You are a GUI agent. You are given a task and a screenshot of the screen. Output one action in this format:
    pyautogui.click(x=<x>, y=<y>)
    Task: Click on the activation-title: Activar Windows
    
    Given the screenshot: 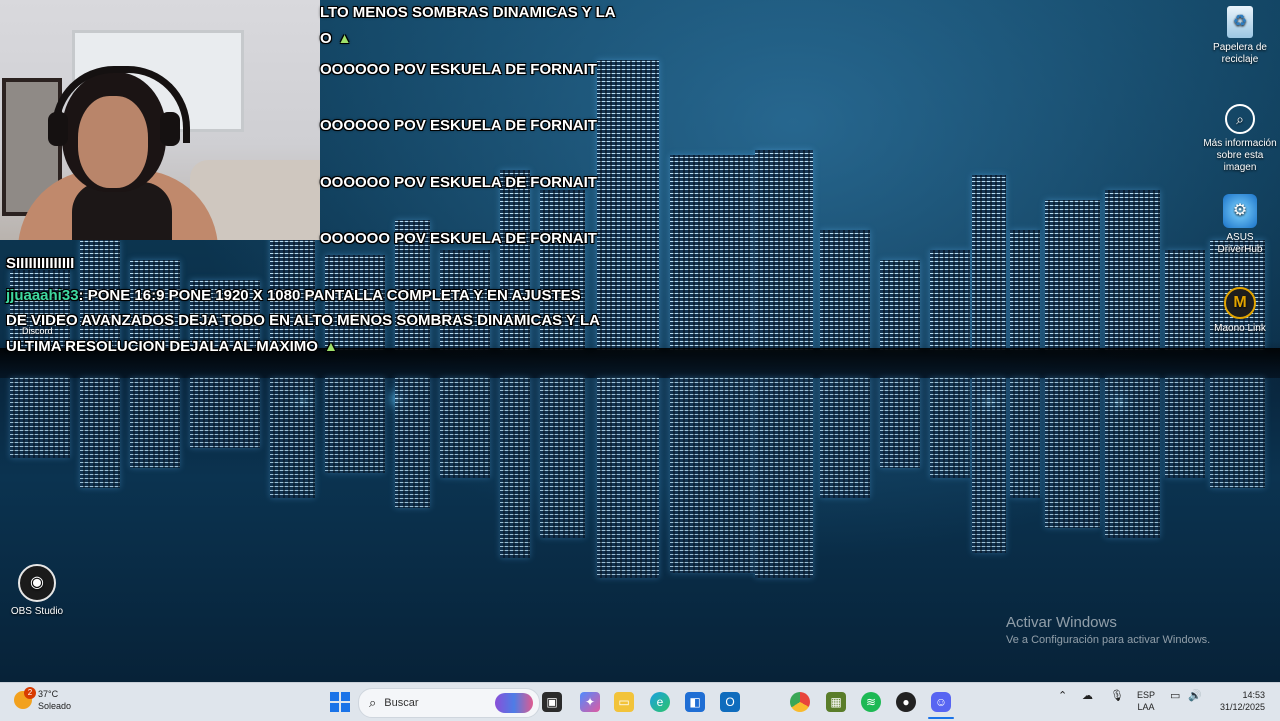 What is the action you would take?
    pyautogui.click(x=1061, y=622)
    